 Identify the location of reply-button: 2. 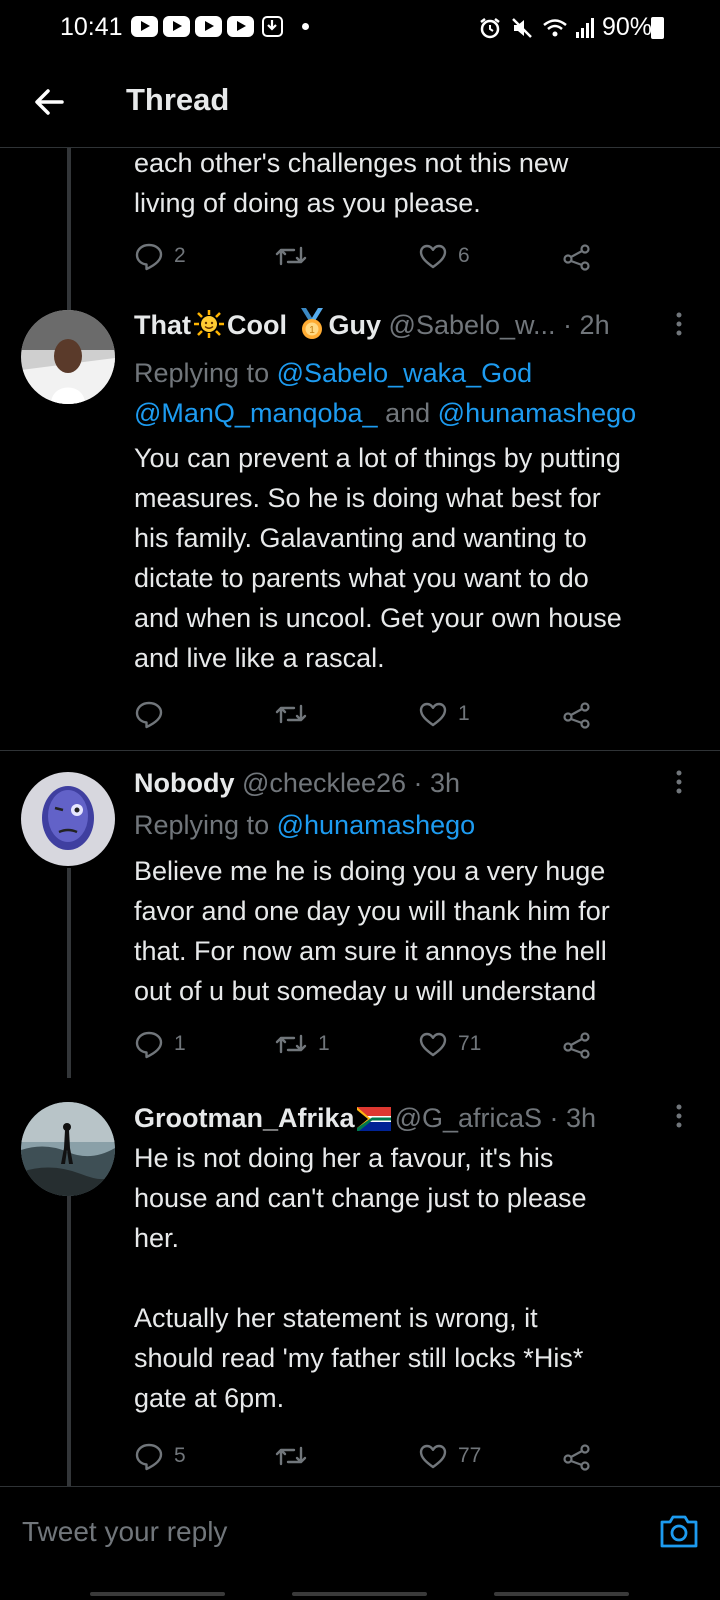
(160, 256).